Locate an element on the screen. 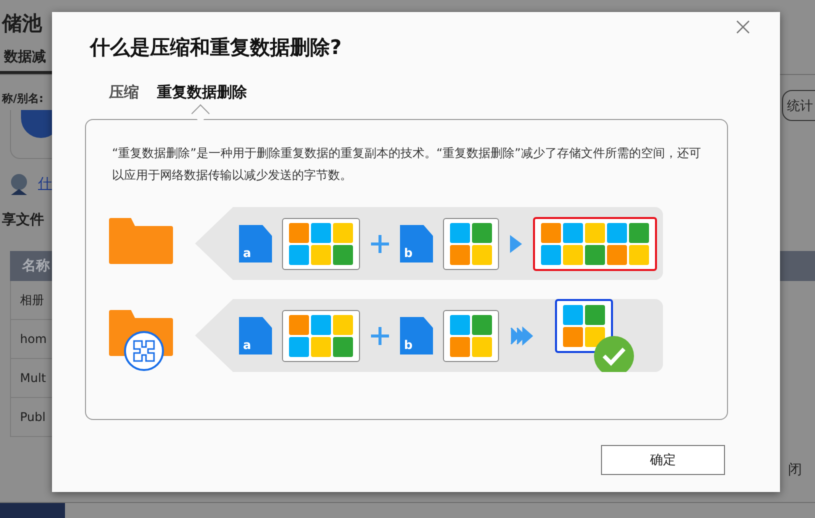  ok-button: 确定 is located at coordinates (663, 460).